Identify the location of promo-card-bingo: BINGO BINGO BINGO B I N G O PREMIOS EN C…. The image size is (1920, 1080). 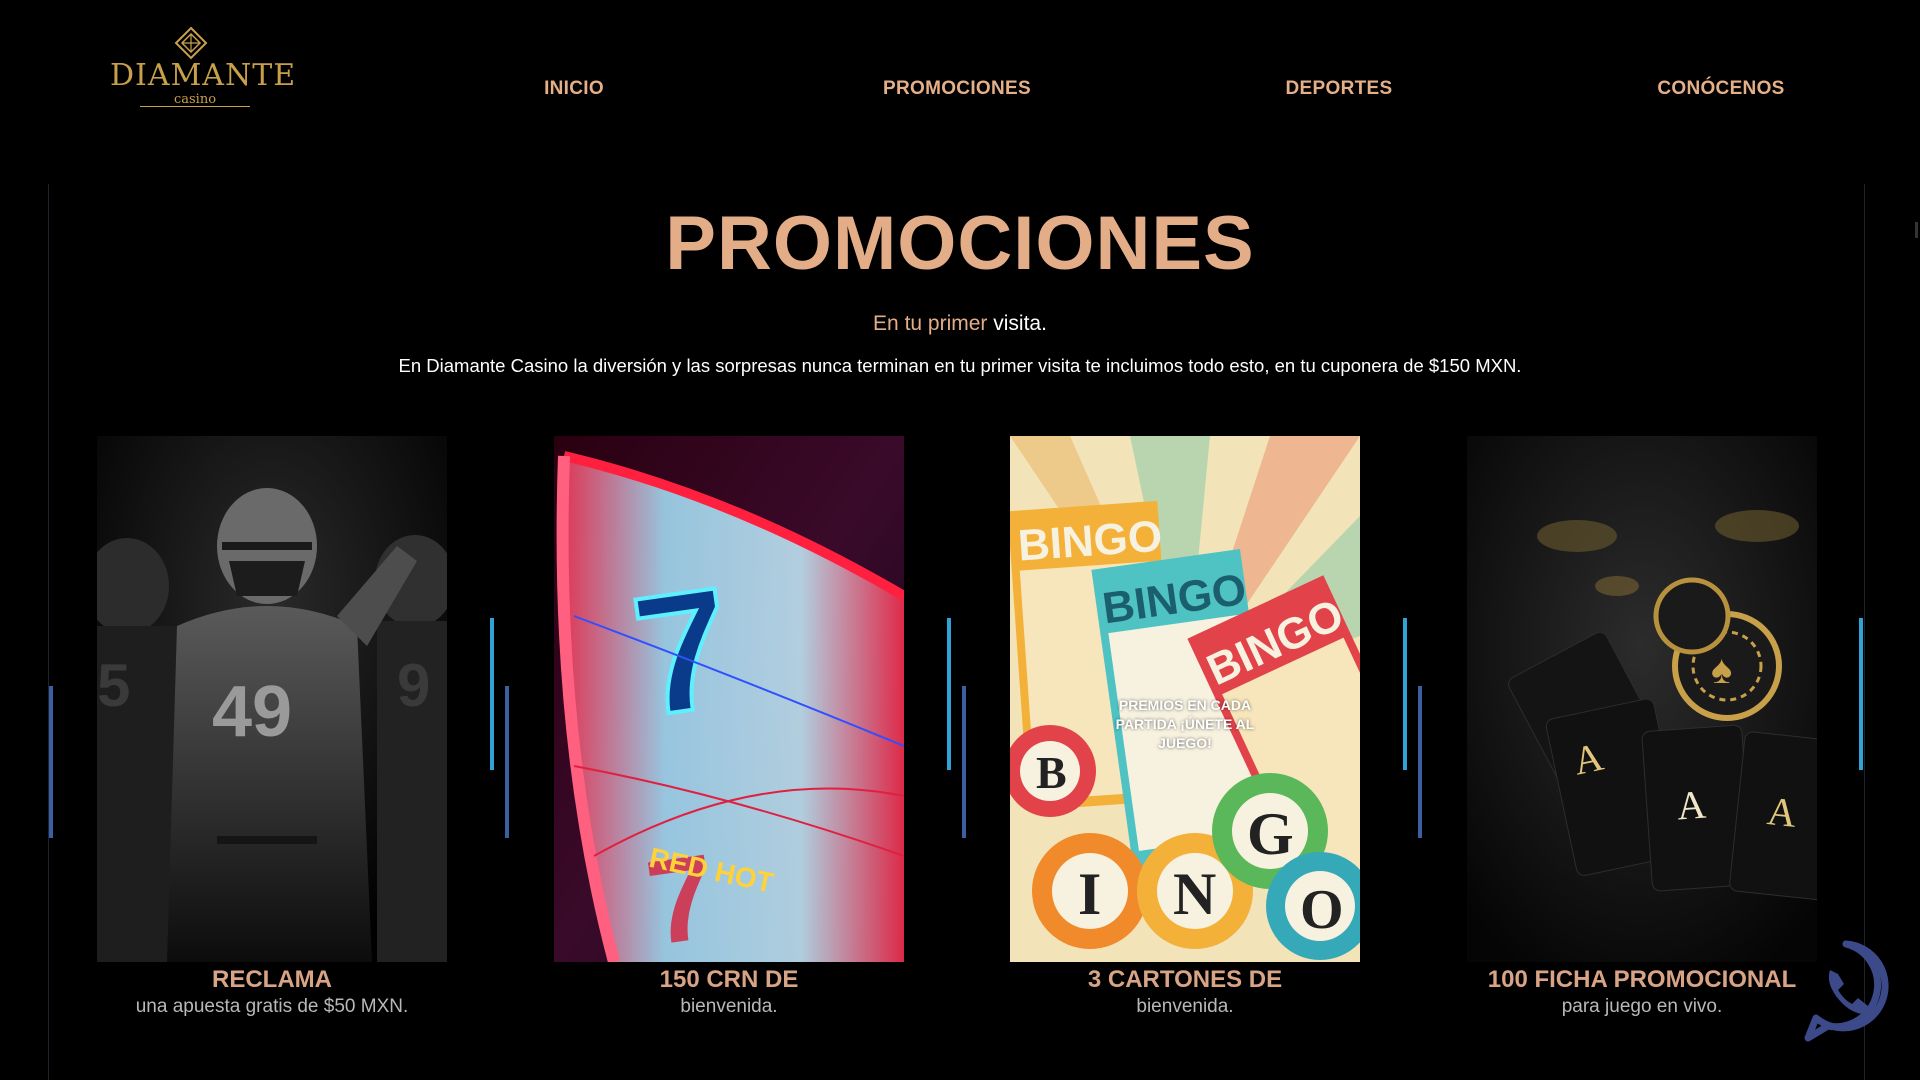
(1185, 727).